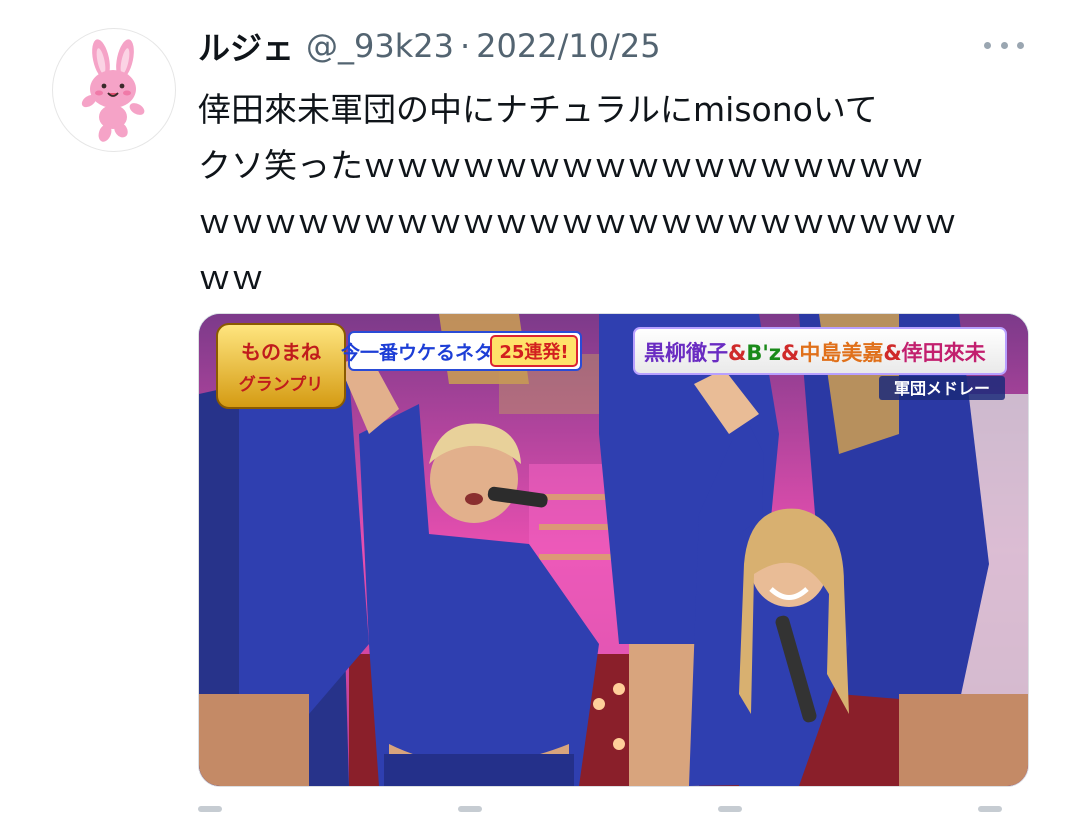 The width and height of the screenshot is (1080, 814). What do you see at coordinates (943, 353) in the screenshot?
I see `banner-name-4: 倖田來未` at bounding box center [943, 353].